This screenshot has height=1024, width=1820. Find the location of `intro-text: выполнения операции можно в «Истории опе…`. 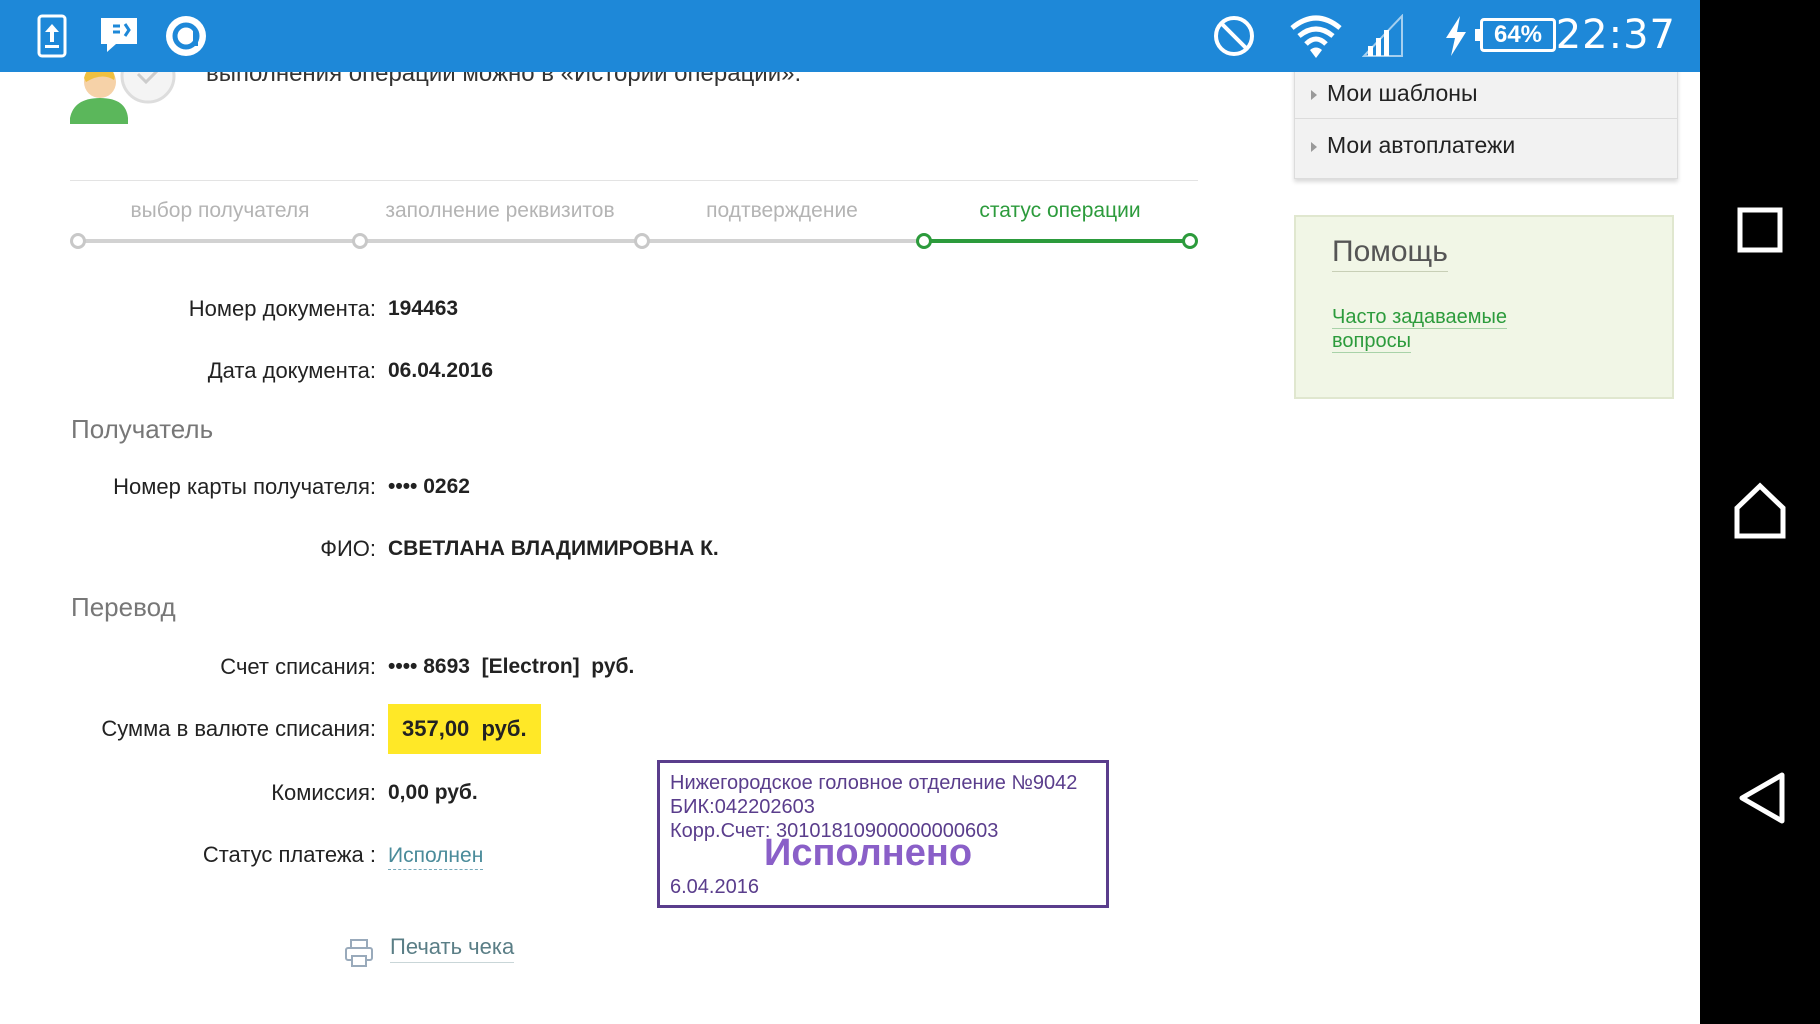

intro-text: выполнения операции можно в «Истории опе… is located at coordinates (504, 79).